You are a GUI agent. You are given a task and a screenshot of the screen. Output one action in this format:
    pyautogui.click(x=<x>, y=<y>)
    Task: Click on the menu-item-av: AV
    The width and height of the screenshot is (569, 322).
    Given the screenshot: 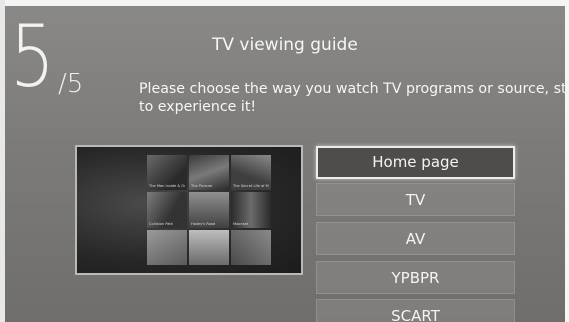 What is the action you would take?
    pyautogui.click(x=415, y=238)
    